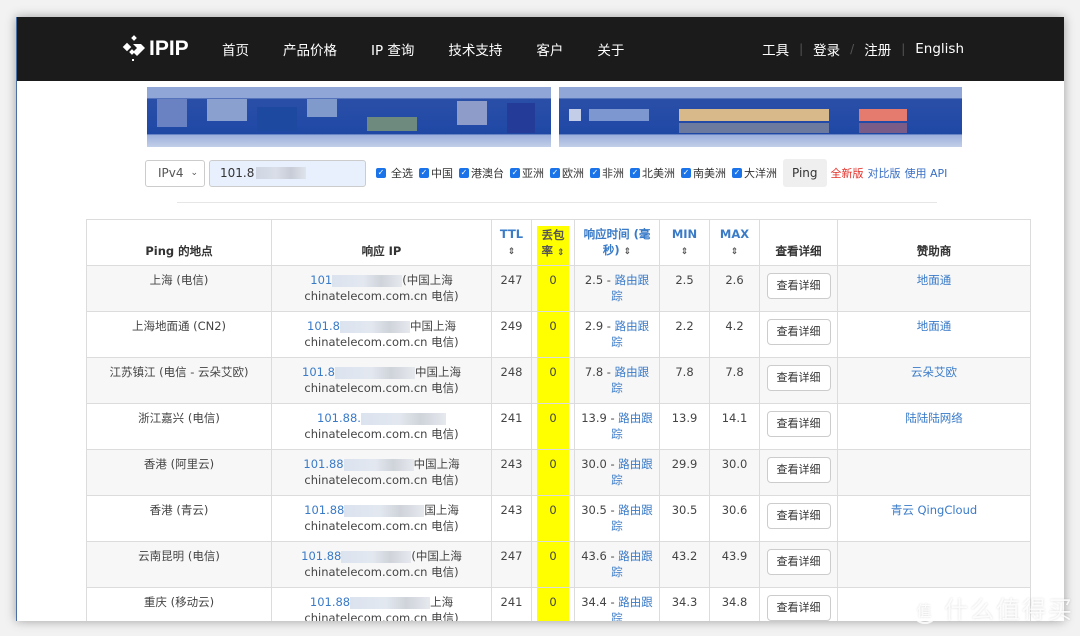  I want to click on nav-login: 登录, so click(826, 49).